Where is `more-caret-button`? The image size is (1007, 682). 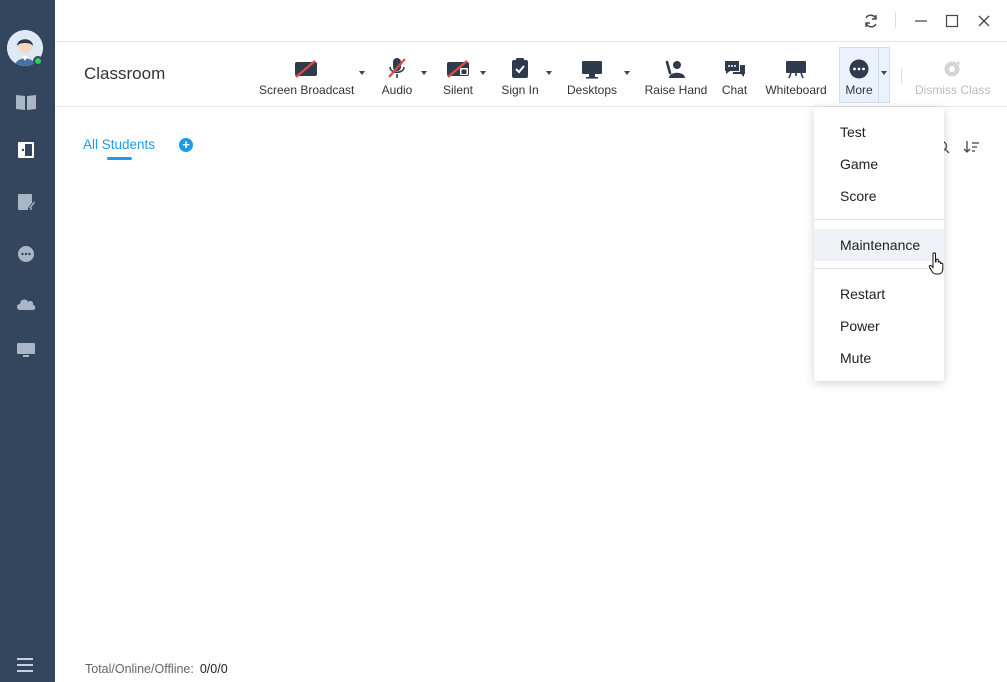 more-caret-button is located at coordinates (884, 75).